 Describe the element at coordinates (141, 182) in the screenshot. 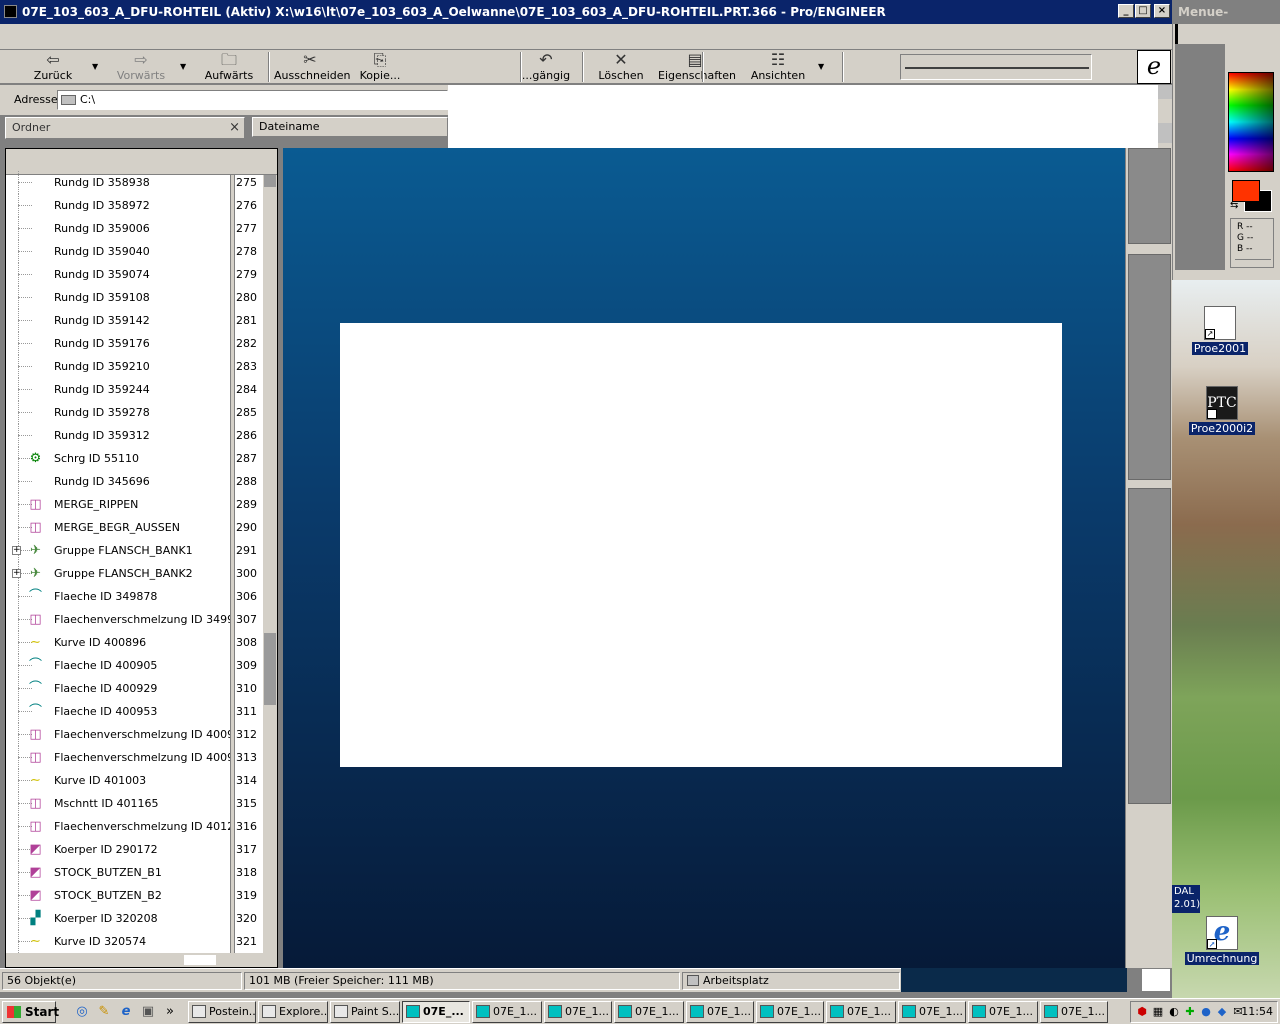

I see `tree-row: Rundg ID 358938 275` at that location.